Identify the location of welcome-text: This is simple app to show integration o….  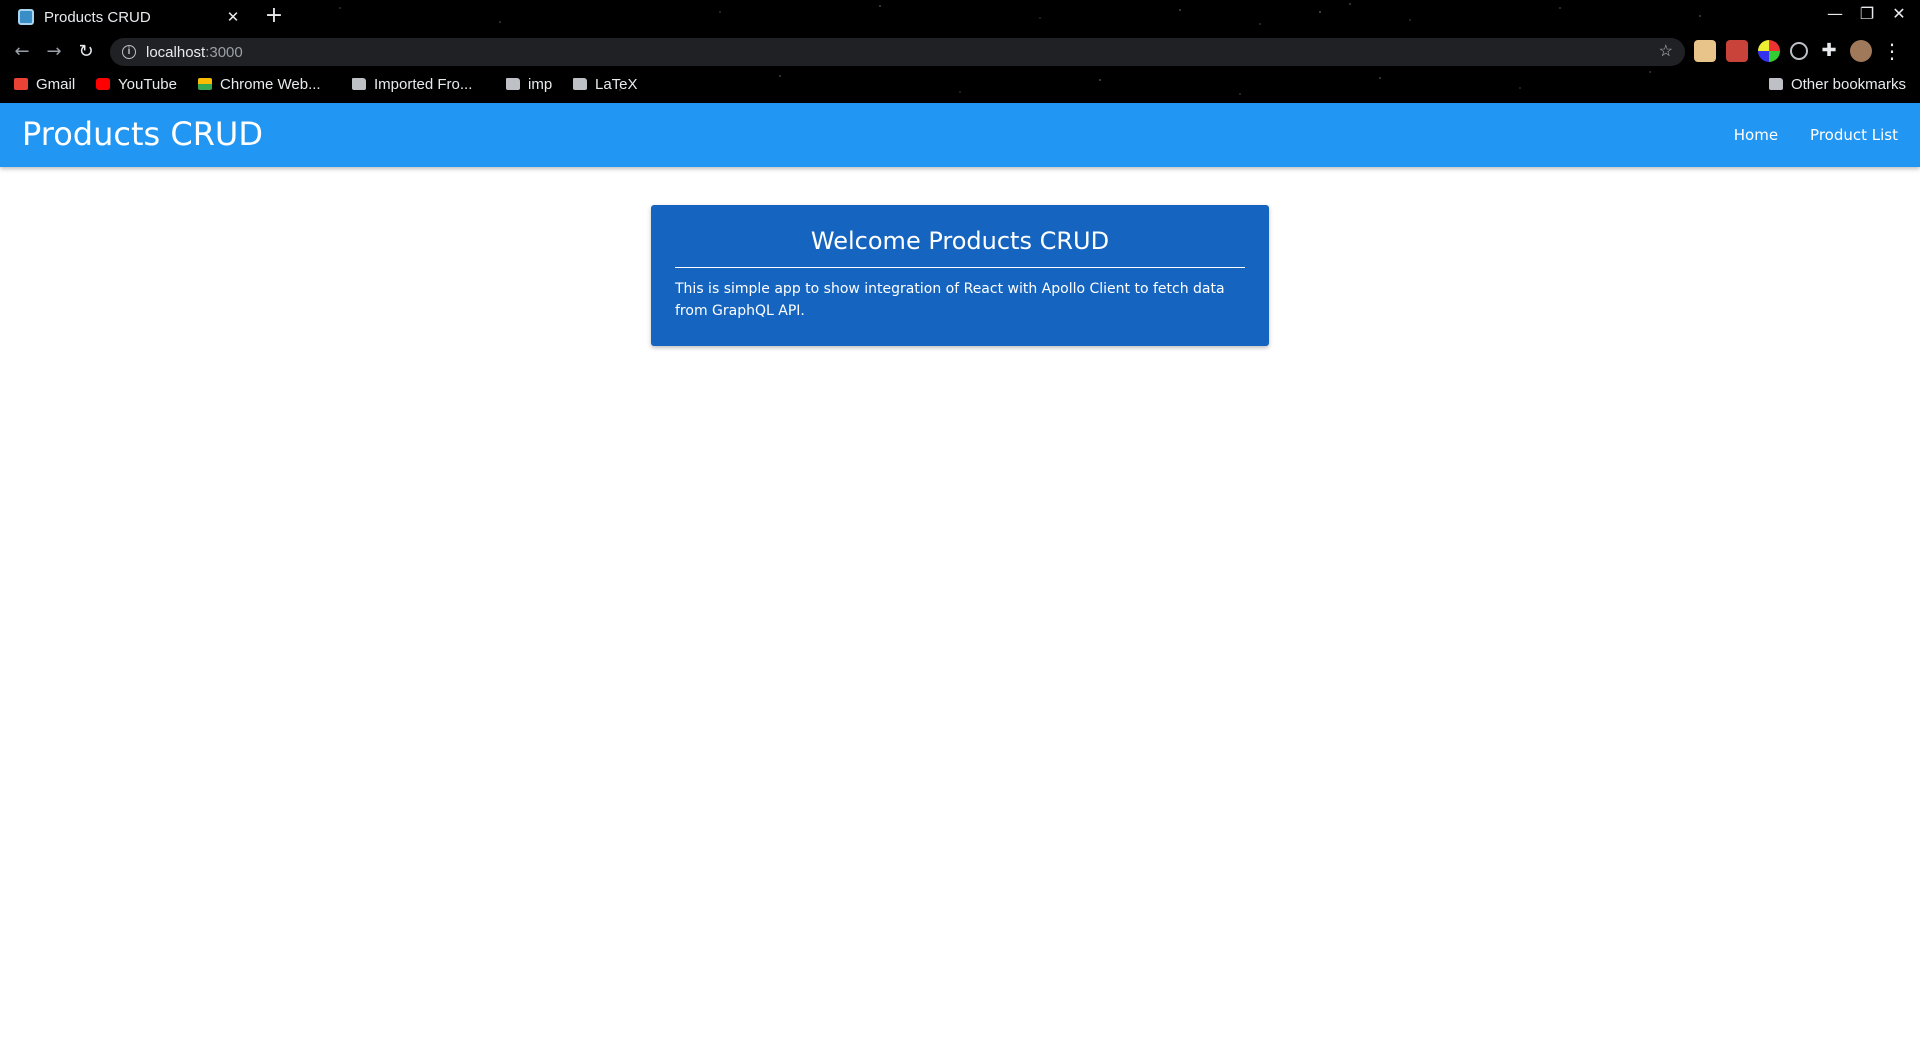
(950, 300).